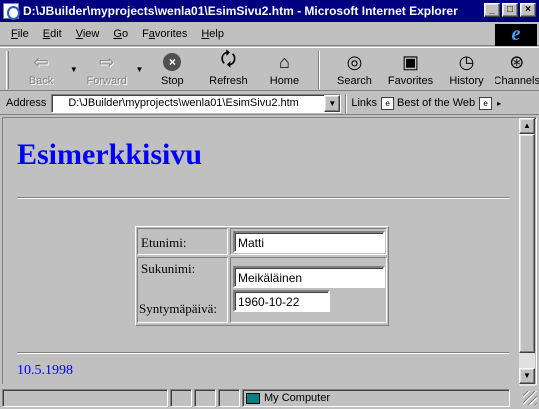  I want to click on first-name-input-cell: Matti, so click(308, 241).